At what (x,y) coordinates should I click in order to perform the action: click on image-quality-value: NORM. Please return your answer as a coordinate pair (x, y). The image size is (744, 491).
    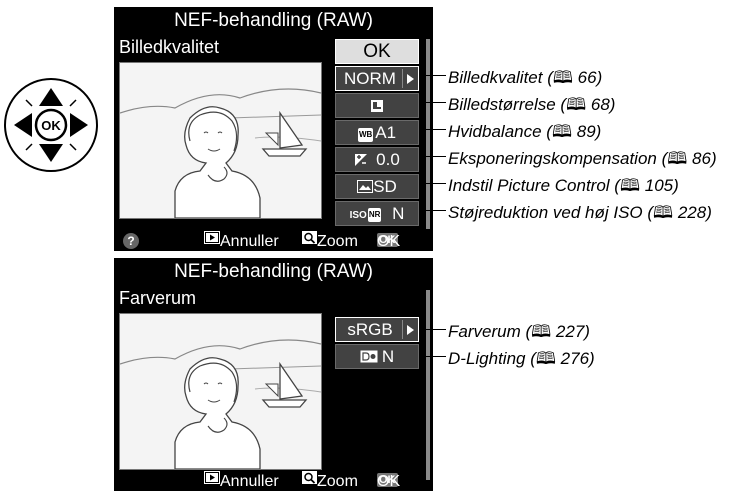
    Looking at the image, I should click on (370, 78).